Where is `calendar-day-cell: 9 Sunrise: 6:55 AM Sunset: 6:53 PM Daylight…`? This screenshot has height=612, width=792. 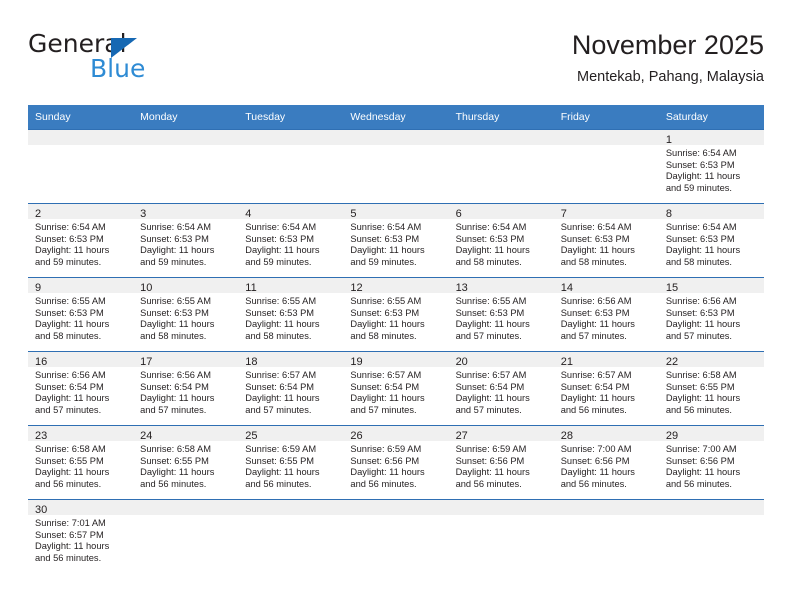 calendar-day-cell: 9 Sunrise: 6:55 AM Sunset: 6:53 PM Daylight… is located at coordinates (81, 314).